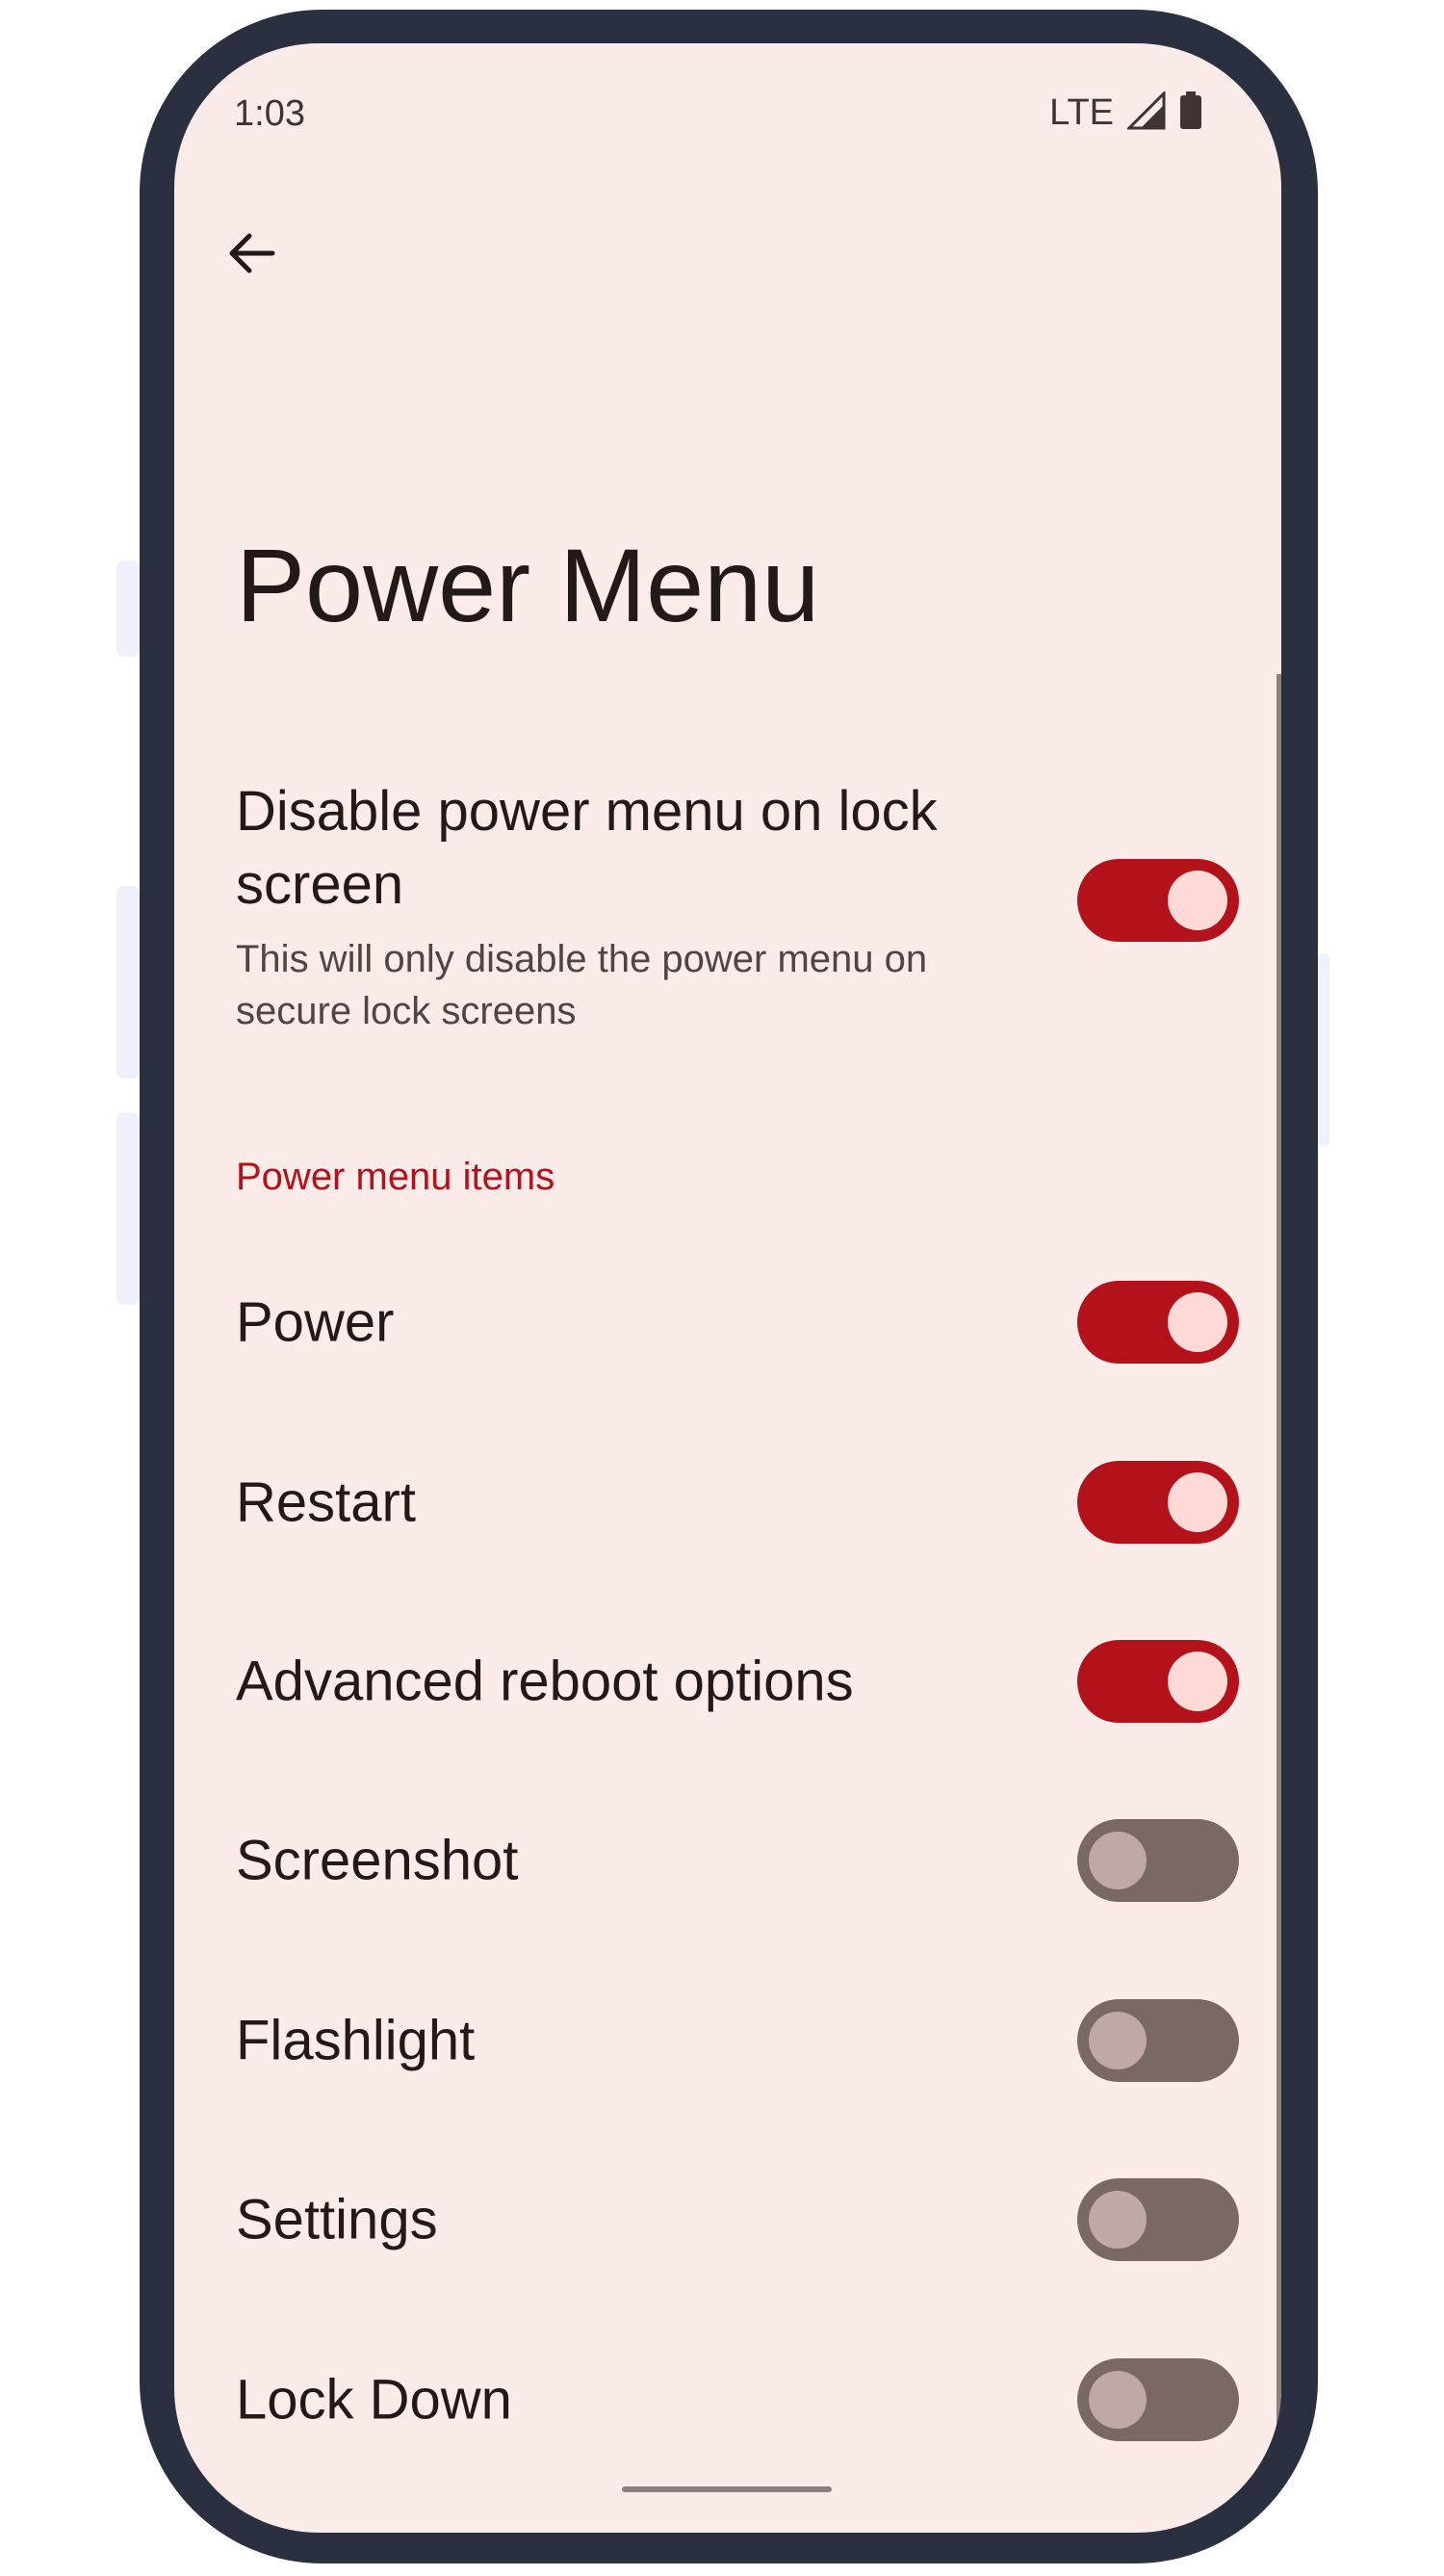 The width and height of the screenshot is (1444, 2576). Describe the element at coordinates (727, 2040) in the screenshot. I see `pref-row-flashlight: Flashlight` at that location.